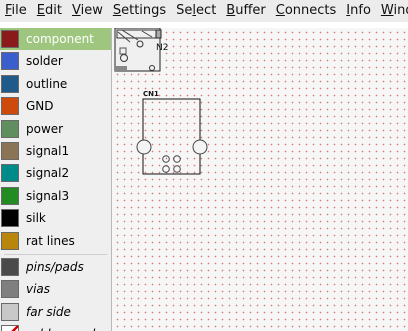 The height and width of the screenshot is (331, 408). I want to click on component-cn1: CN1, so click(172, 132).